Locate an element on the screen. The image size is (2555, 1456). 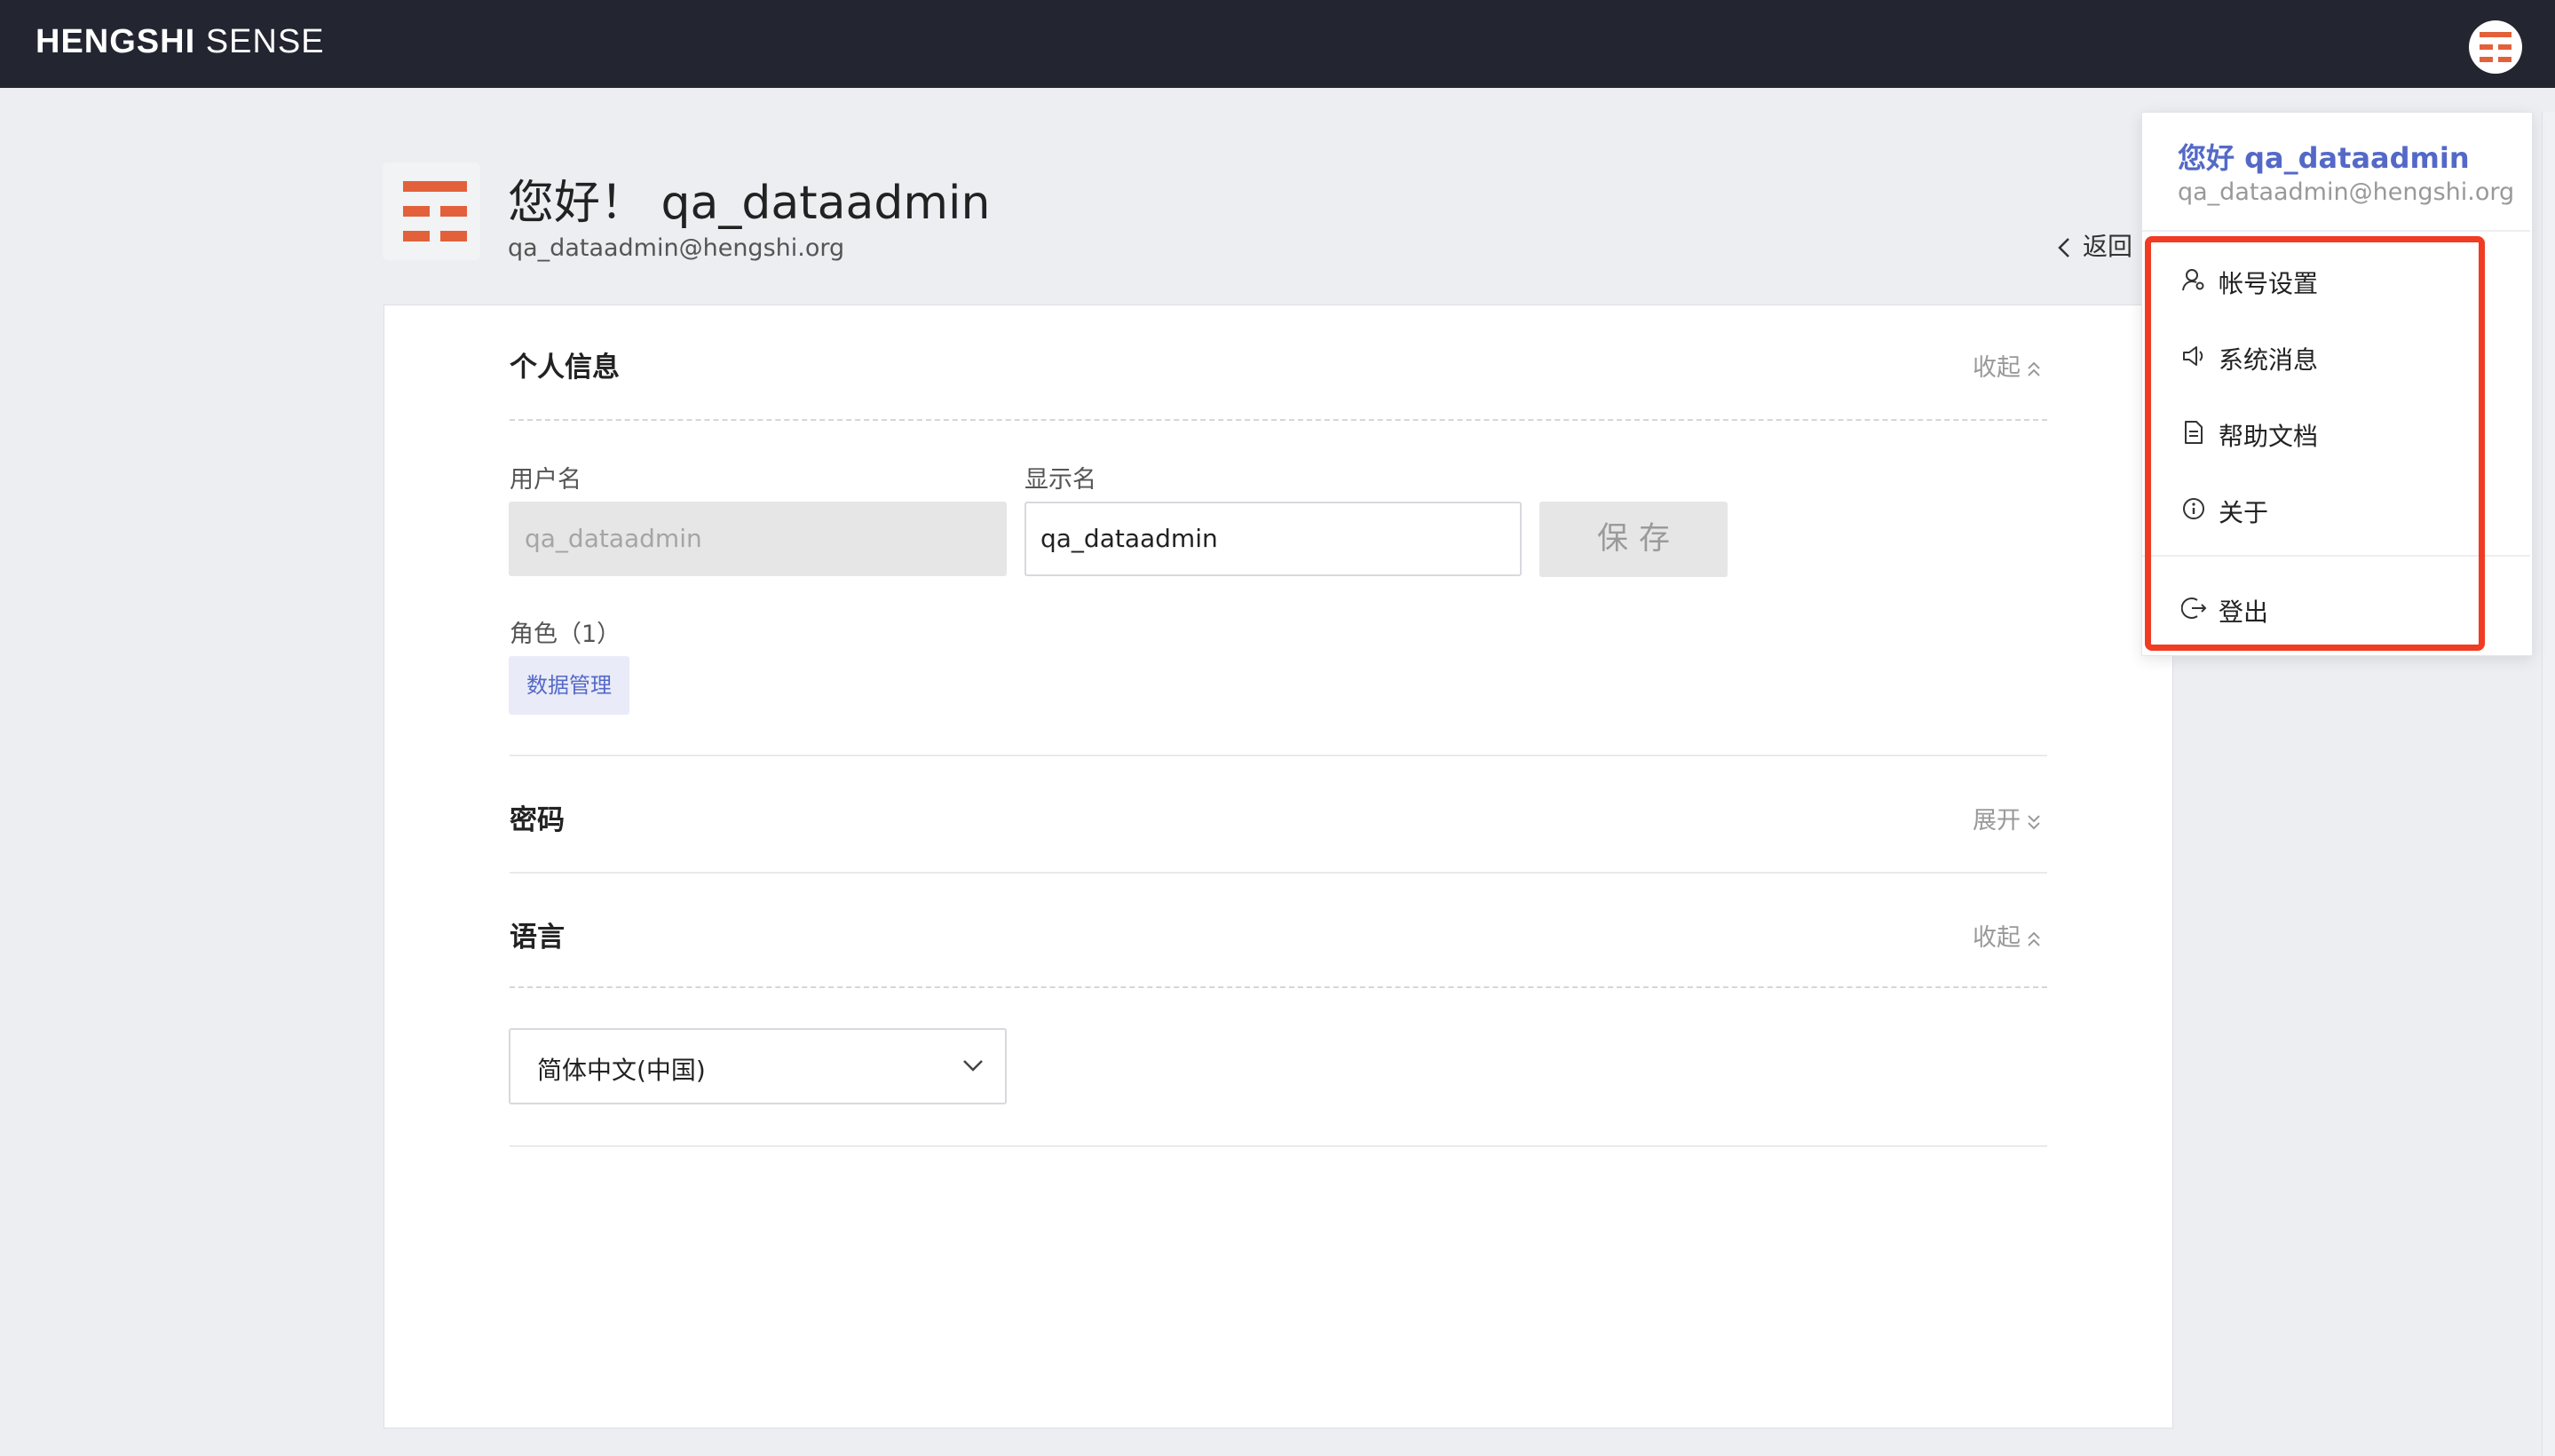
roles-label: 角色（1） is located at coordinates (565, 634).